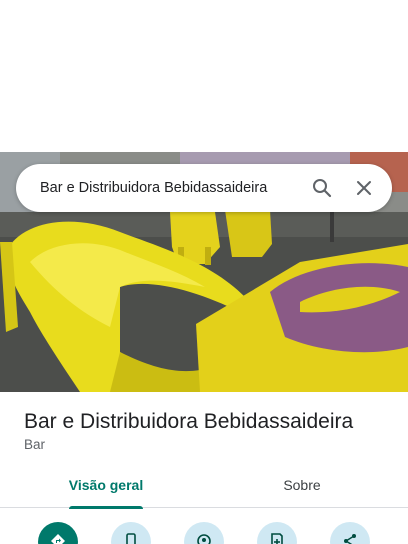 The width and height of the screenshot is (408, 544). I want to click on tab-overview-label: Visão geral, so click(106, 485).